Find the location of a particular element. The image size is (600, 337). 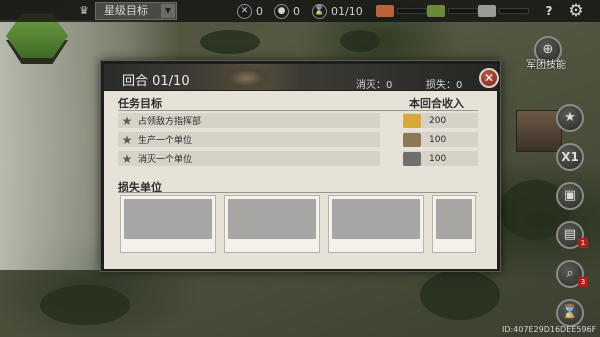

objective-select-label: 星级目标 is located at coordinates (126, 10).